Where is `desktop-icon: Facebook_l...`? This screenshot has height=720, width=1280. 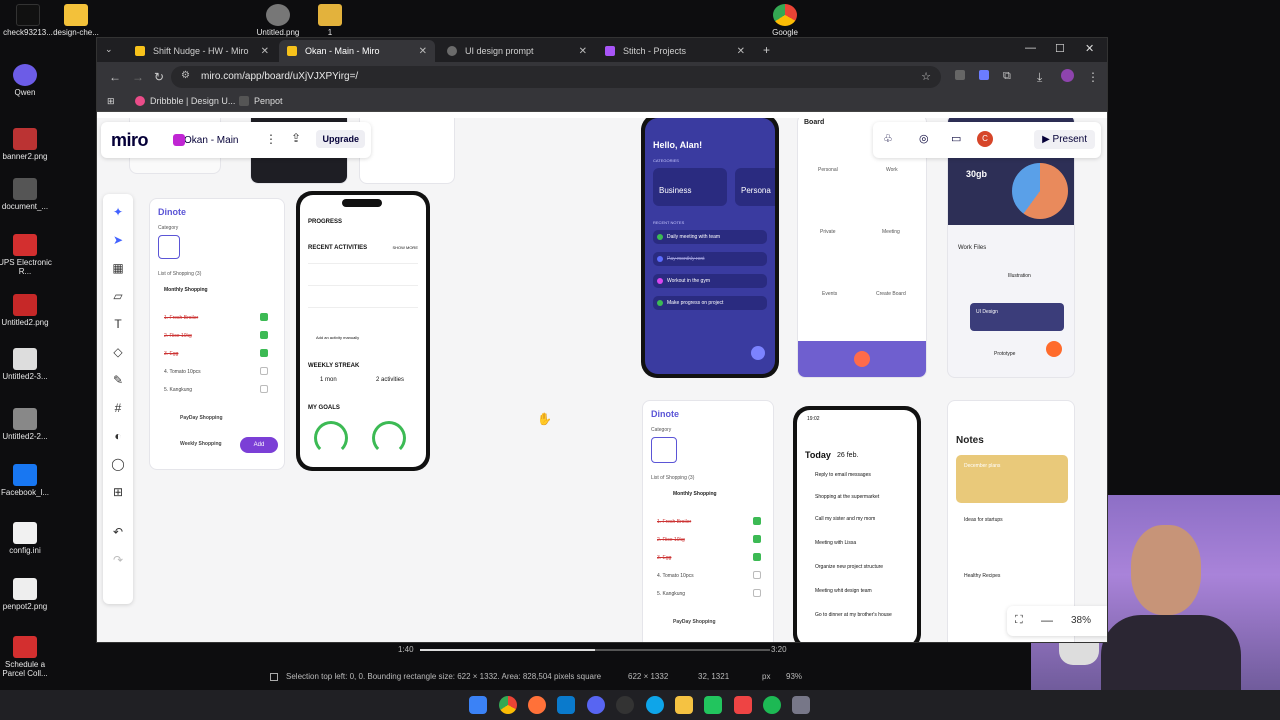
desktop-icon: Facebook_l... is located at coordinates (26, 480).